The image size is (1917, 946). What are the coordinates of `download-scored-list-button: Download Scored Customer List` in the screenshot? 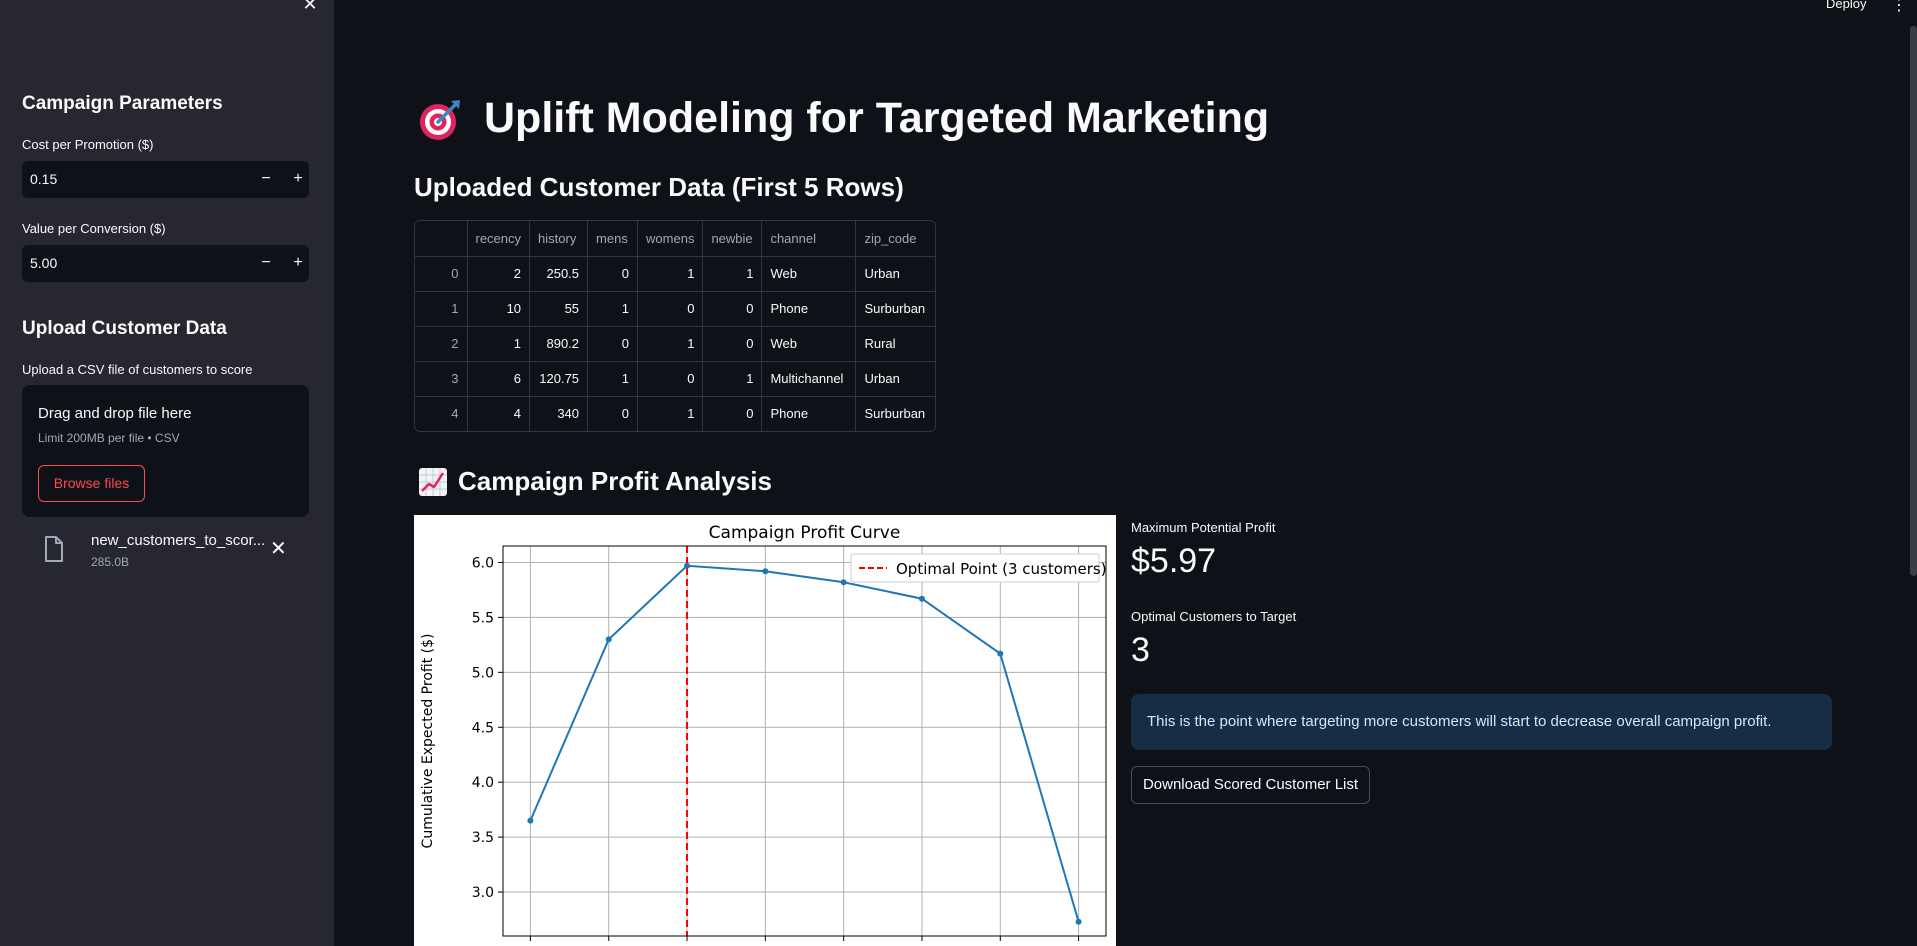 It's located at (1250, 785).